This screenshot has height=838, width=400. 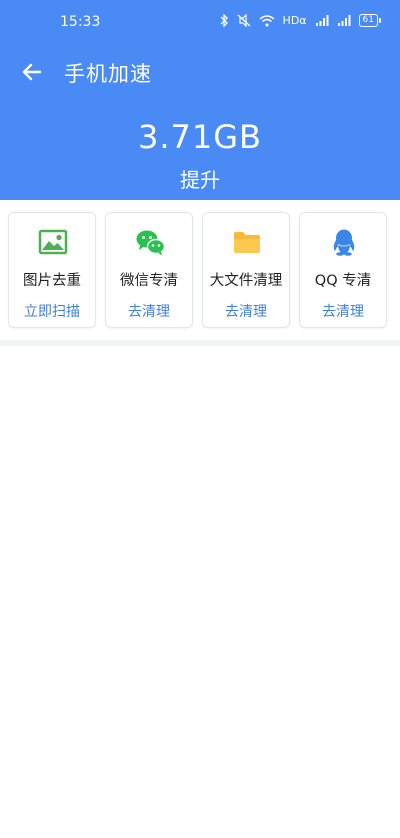 What do you see at coordinates (322, 20) in the screenshot?
I see `signal-icon` at bounding box center [322, 20].